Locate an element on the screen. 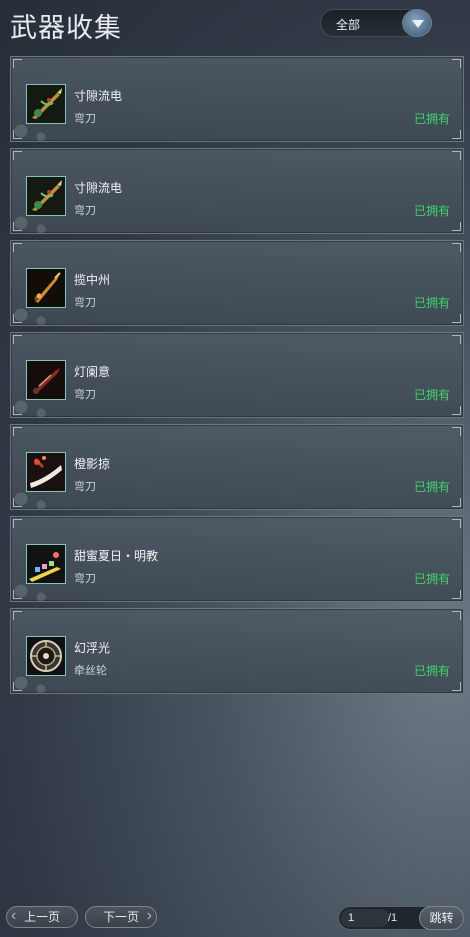  page-title: 武器收集 is located at coordinates (66, 28).